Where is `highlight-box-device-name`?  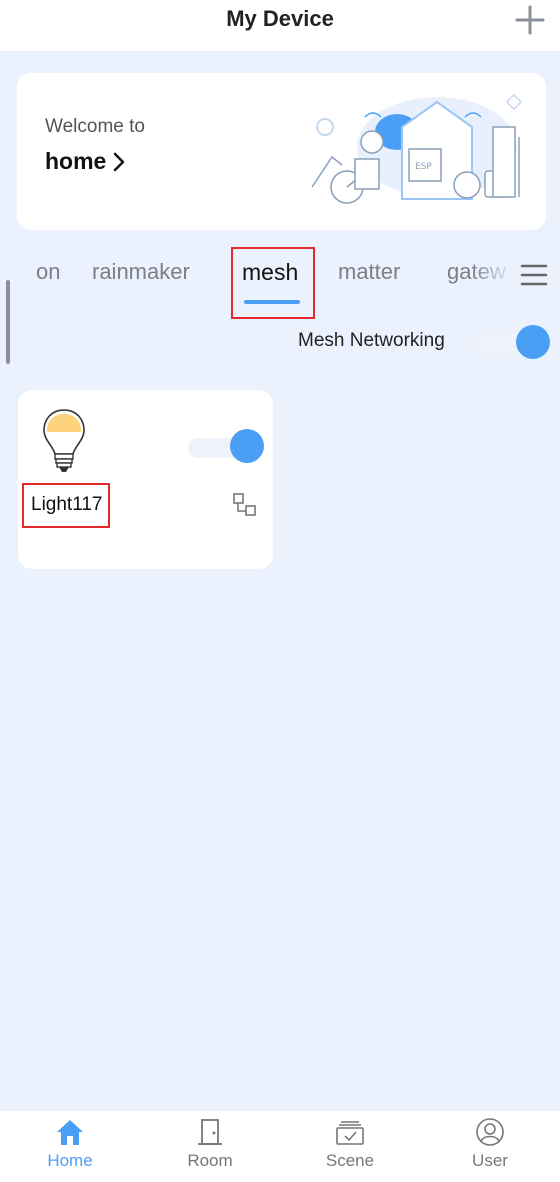 highlight-box-device-name is located at coordinates (66, 505).